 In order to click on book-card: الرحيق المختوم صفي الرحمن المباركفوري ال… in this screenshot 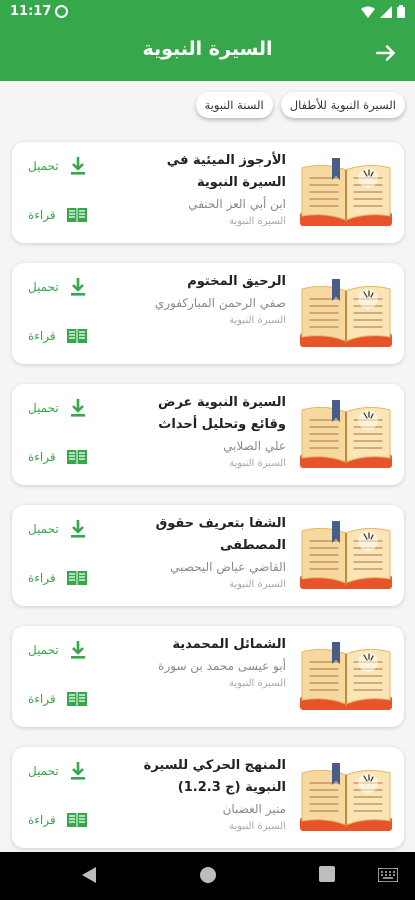, I will do `click(208, 313)`.